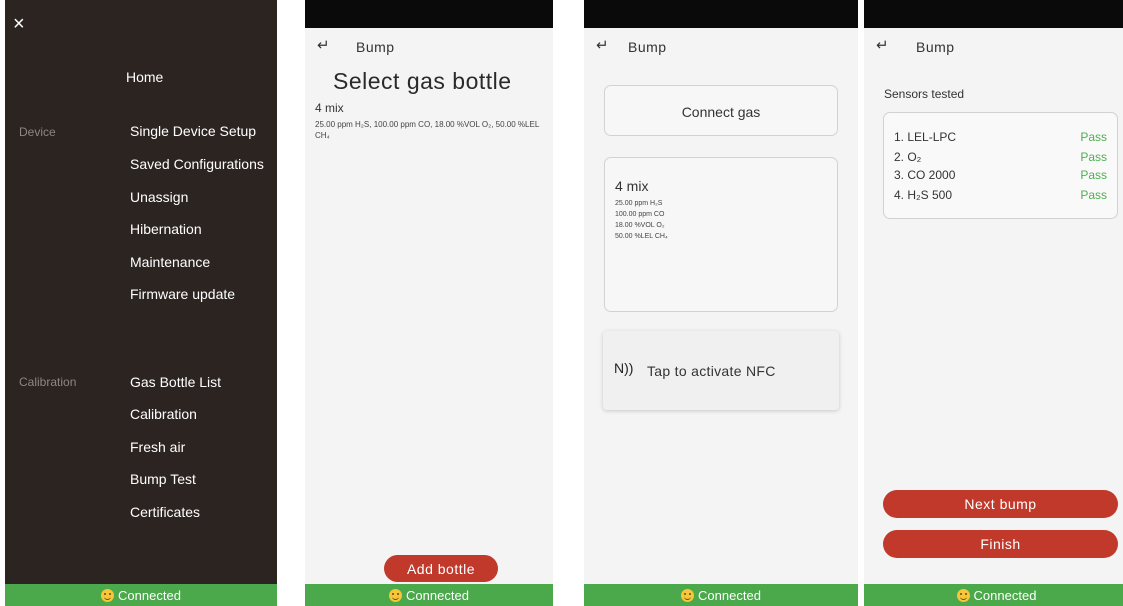 The image size is (1123, 606). Describe the element at coordinates (924, 94) in the screenshot. I see `sensors-tested-heading: Sensors tested` at that location.